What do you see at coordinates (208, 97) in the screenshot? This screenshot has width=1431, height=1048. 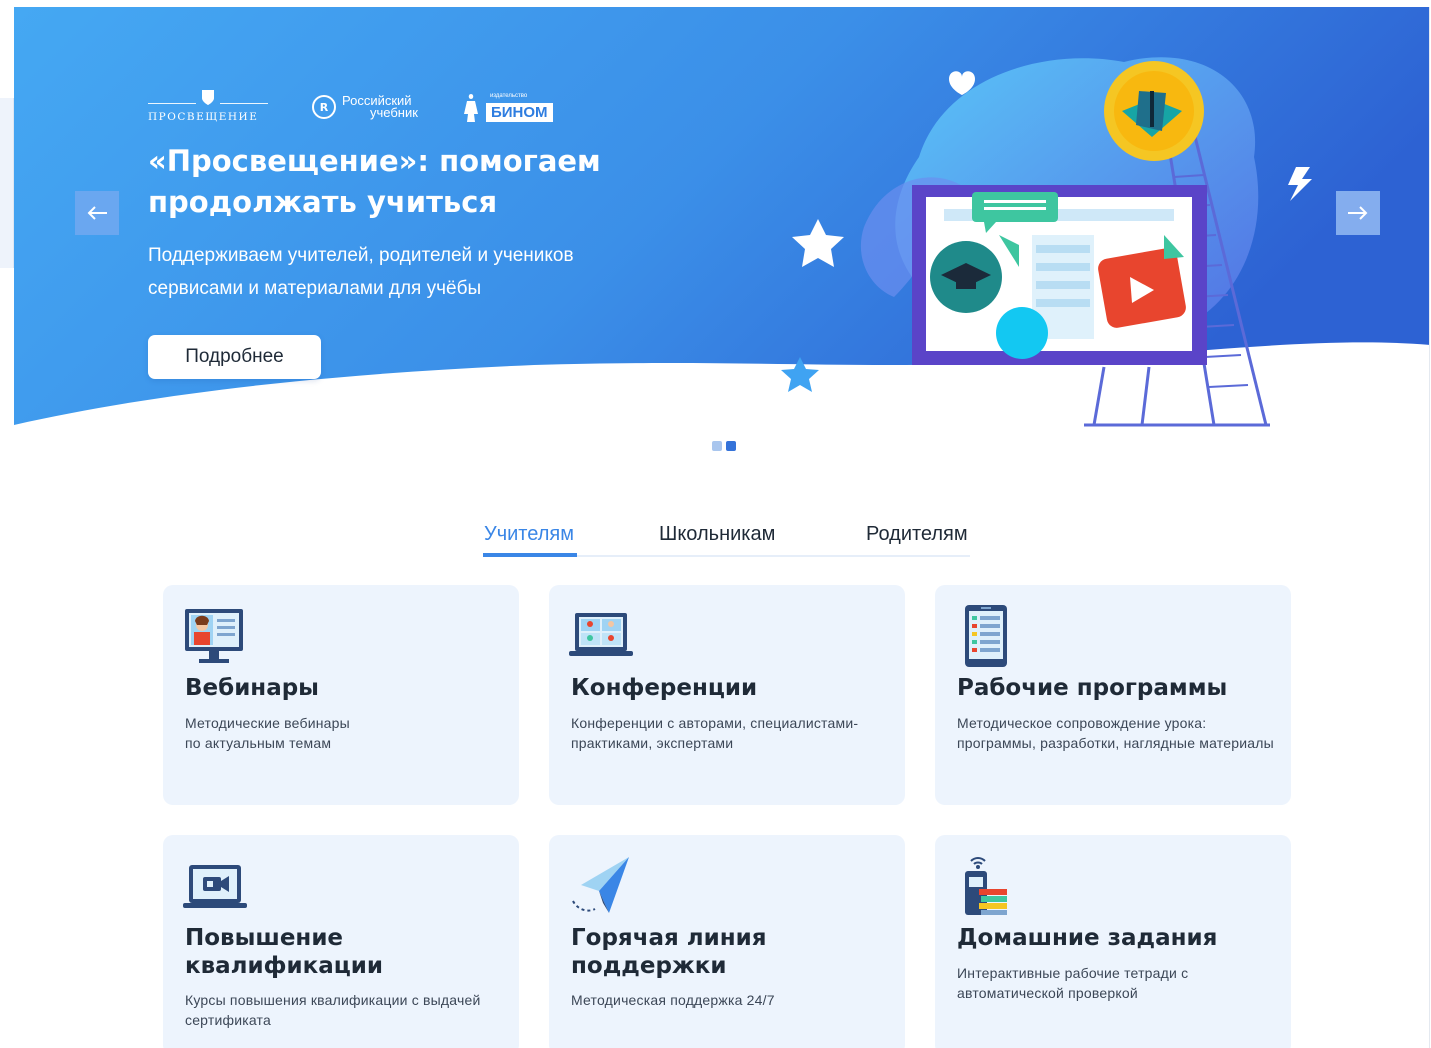 I see `shield-icon` at bounding box center [208, 97].